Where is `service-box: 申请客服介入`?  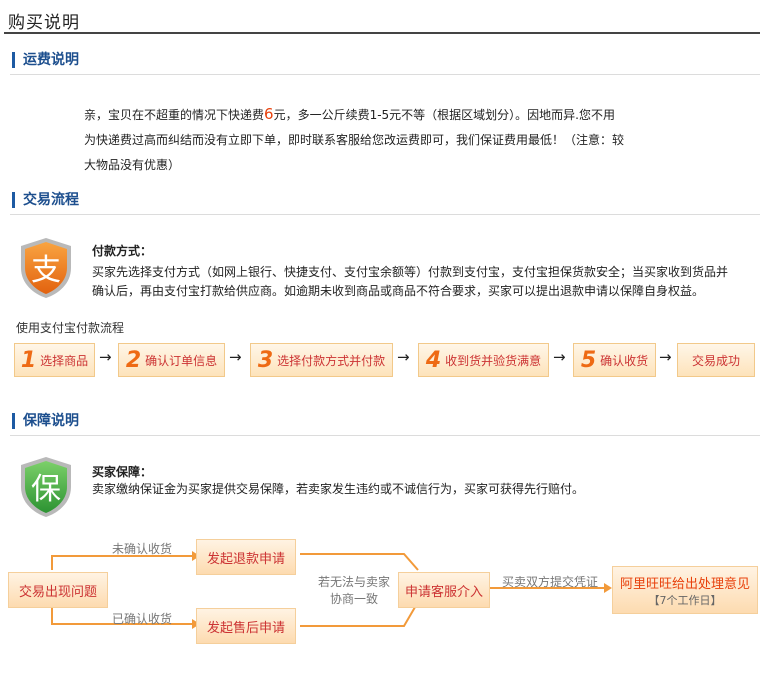 service-box: 申请客服介入 is located at coordinates (444, 590).